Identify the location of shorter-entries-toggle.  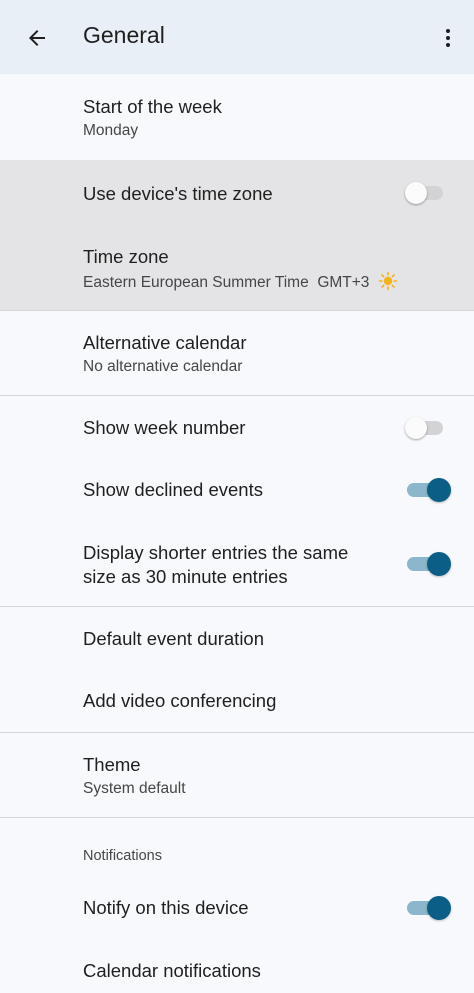
(428, 564).